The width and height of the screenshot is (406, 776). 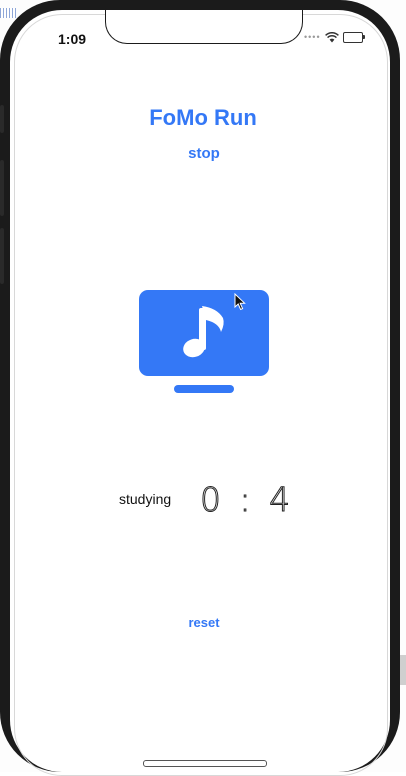 What do you see at coordinates (8, 13) in the screenshot?
I see `edge-strip` at bounding box center [8, 13].